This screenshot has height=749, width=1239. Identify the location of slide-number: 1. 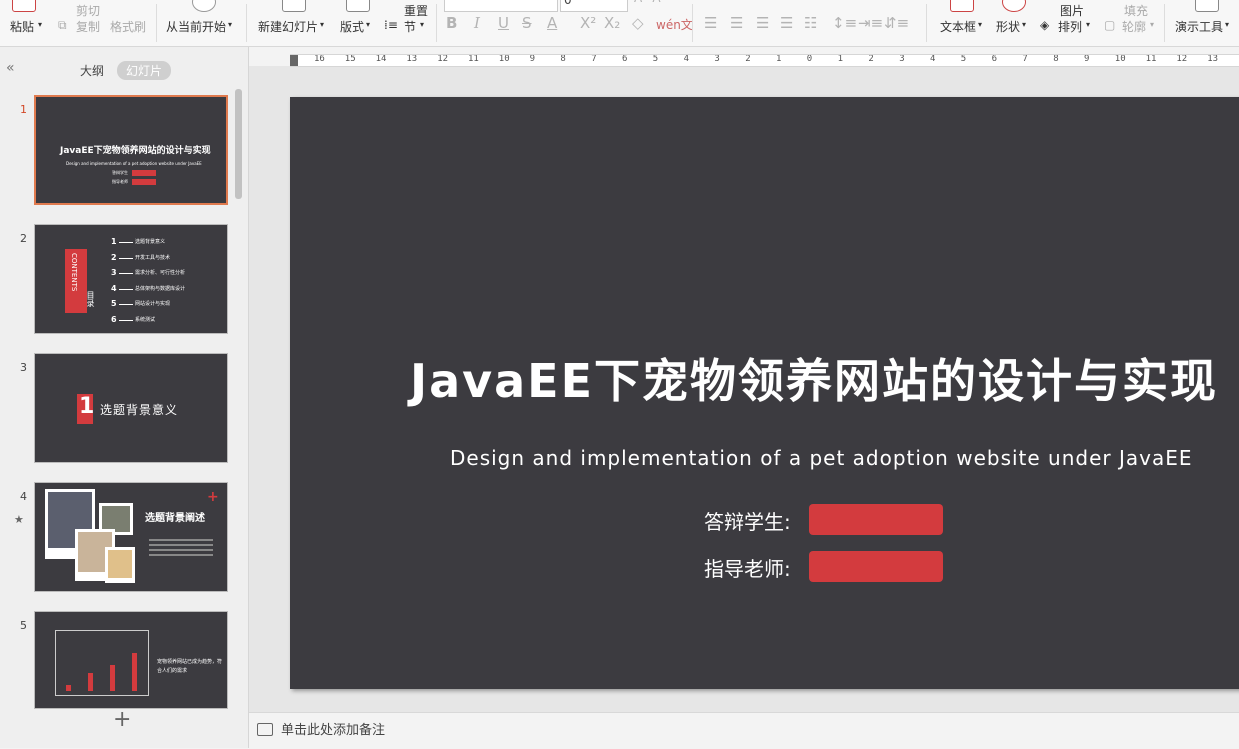
(23, 109).